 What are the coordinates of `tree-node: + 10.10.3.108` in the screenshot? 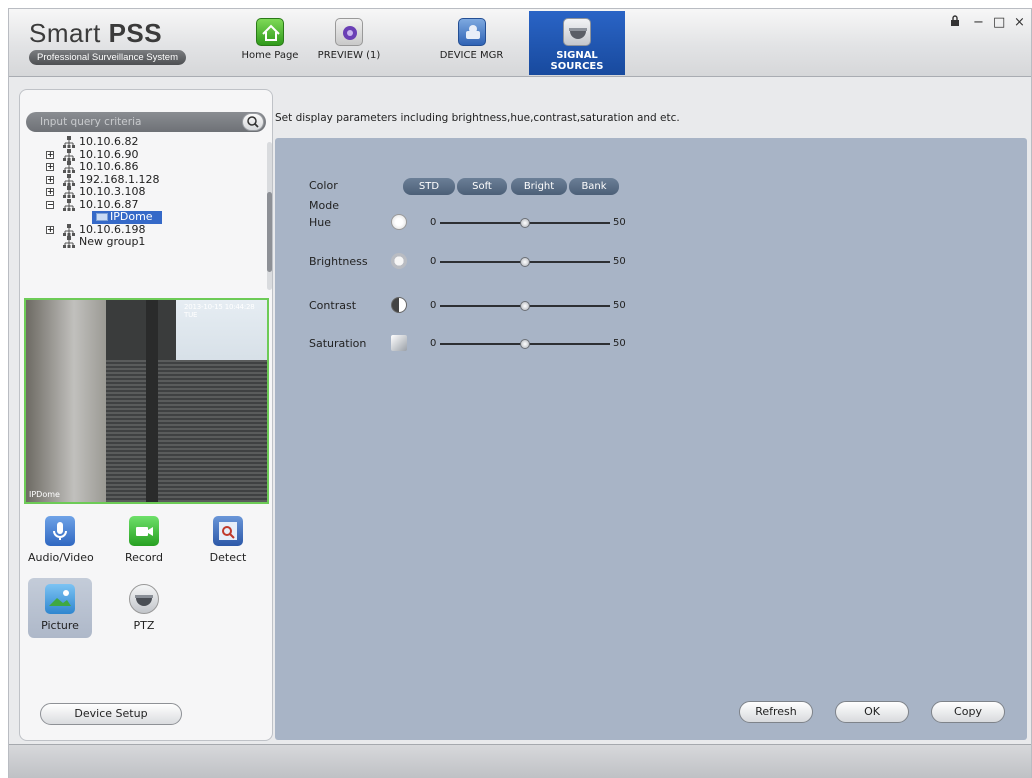 It's located at (143, 192).